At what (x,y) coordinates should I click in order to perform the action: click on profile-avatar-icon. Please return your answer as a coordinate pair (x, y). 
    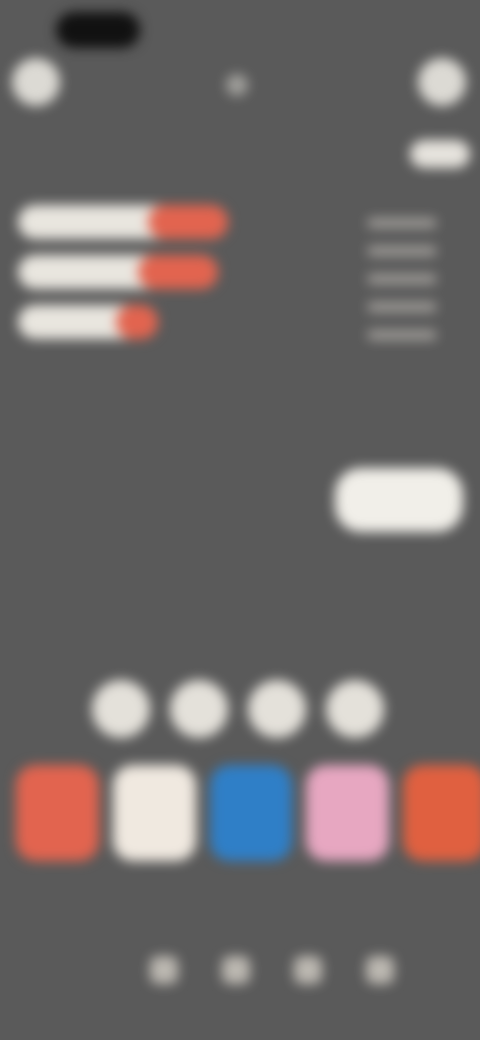
    Looking at the image, I should click on (36, 82).